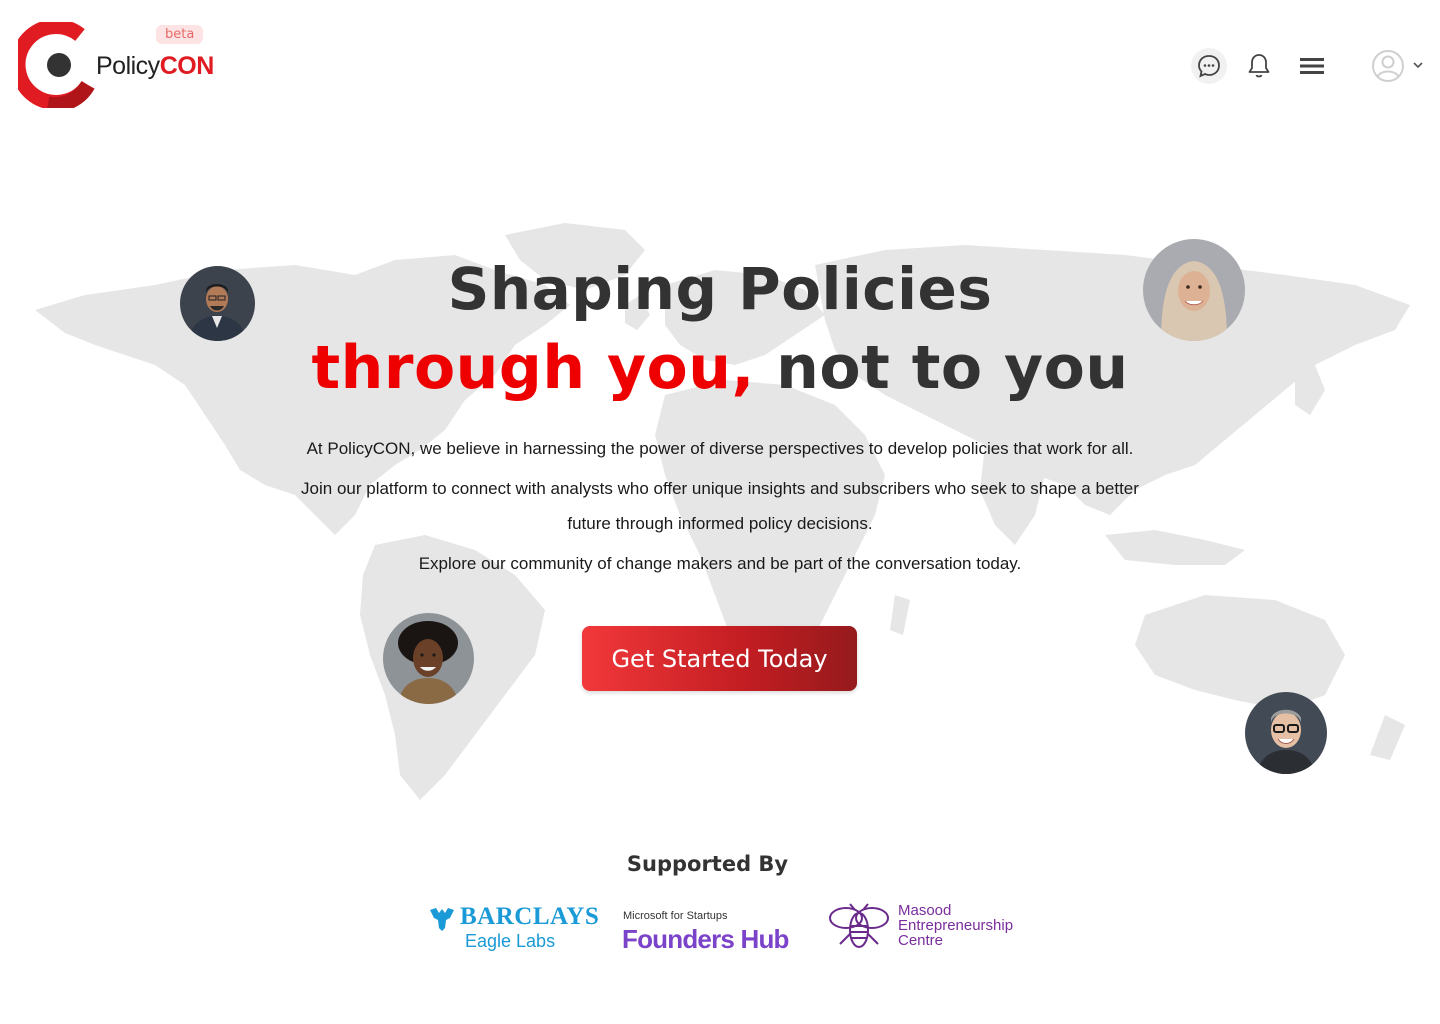 This screenshot has height=1024, width=1440. I want to click on hero-title-highlight: through you,, so click(533, 368).